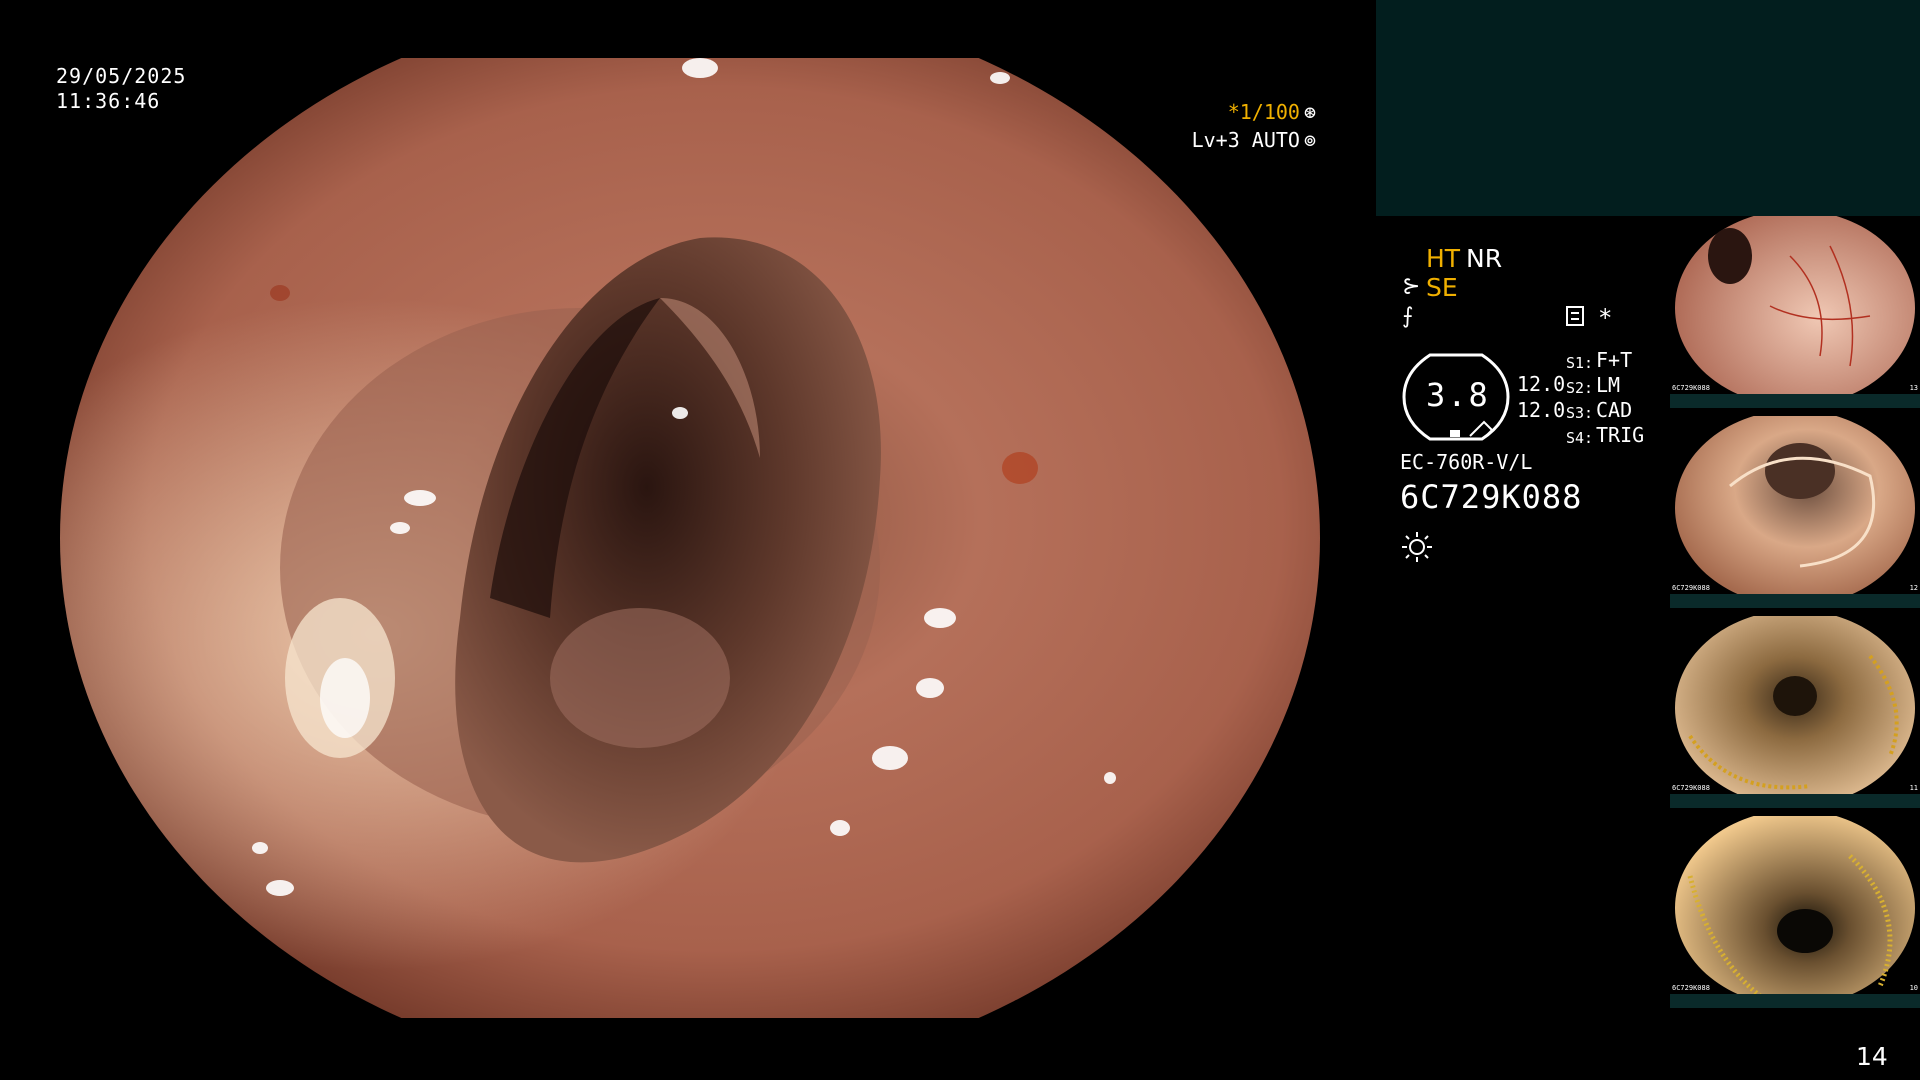 The image size is (1920, 1080). What do you see at coordinates (1443, 258) in the screenshot?
I see `mode-ht: HT` at bounding box center [1443, 258].